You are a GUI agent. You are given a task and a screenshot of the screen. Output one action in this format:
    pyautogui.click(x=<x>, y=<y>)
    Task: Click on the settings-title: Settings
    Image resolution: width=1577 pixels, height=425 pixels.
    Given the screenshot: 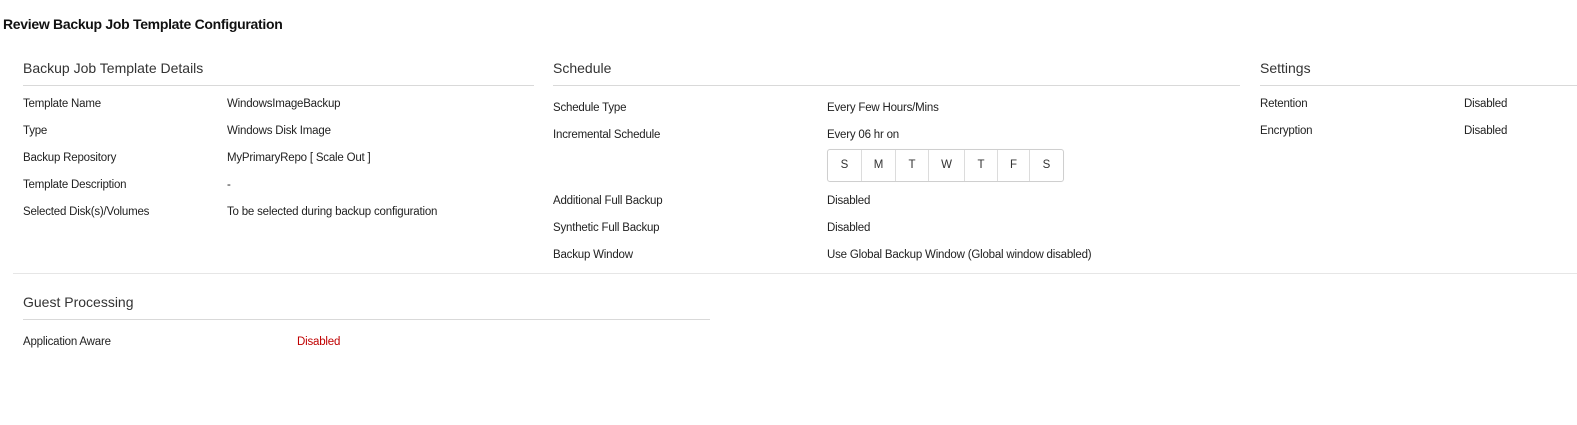 What is the action you would take?
    pyautogui.click(x=1418, y=72)
    